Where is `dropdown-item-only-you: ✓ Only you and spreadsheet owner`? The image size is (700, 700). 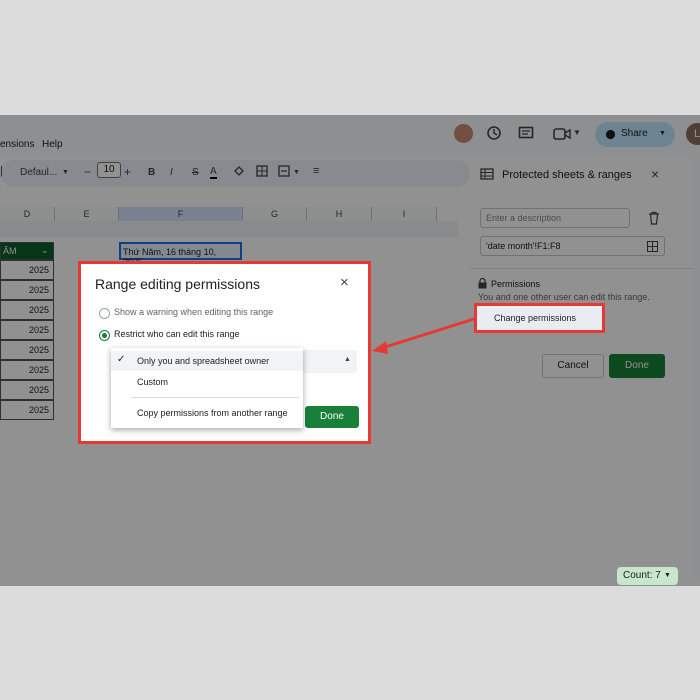
dropdown-item-only-you: ✓ Only you and spreadsheet owner is located at coordinates (207, 361).